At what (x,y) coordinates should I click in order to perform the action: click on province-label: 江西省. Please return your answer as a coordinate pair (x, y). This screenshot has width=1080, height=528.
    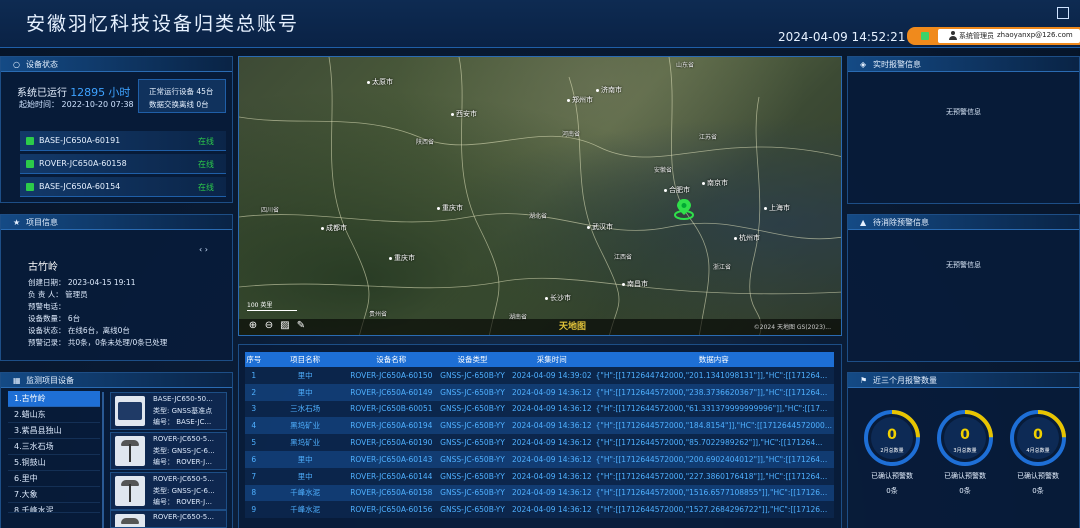
    Looking at the image, I should click on (623, 257).